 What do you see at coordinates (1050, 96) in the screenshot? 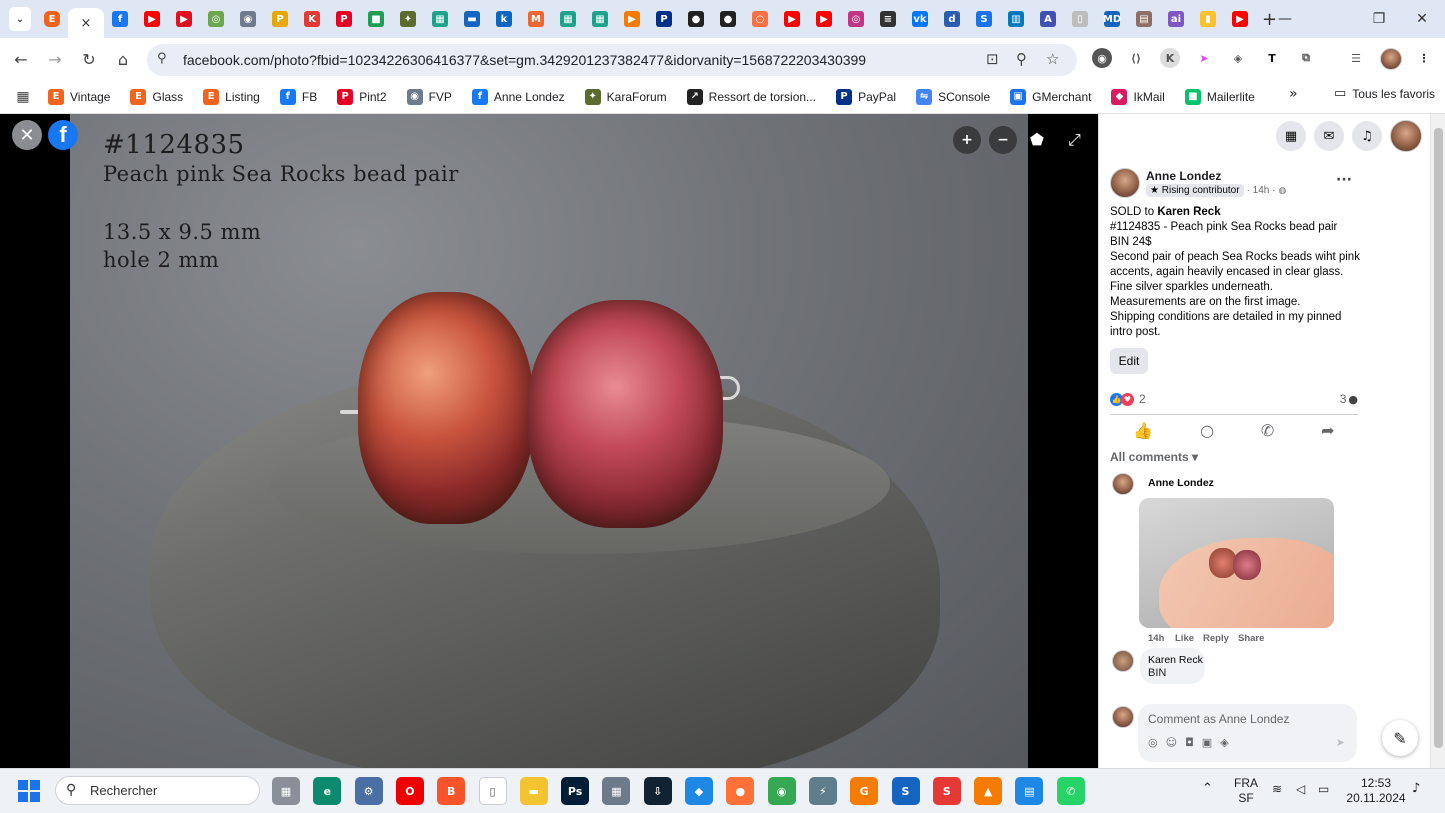
I see `bookmark-gmerchant: ▣ GMerchant` at bounding box center [1050, 96].